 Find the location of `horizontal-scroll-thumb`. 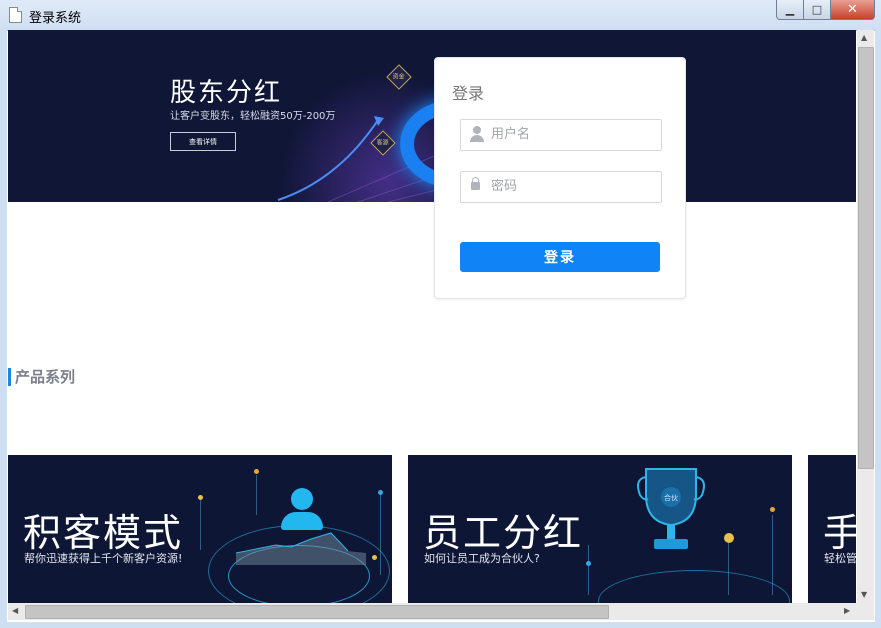

horizontal-scroll-thumb is located at coordinates (317, 612).